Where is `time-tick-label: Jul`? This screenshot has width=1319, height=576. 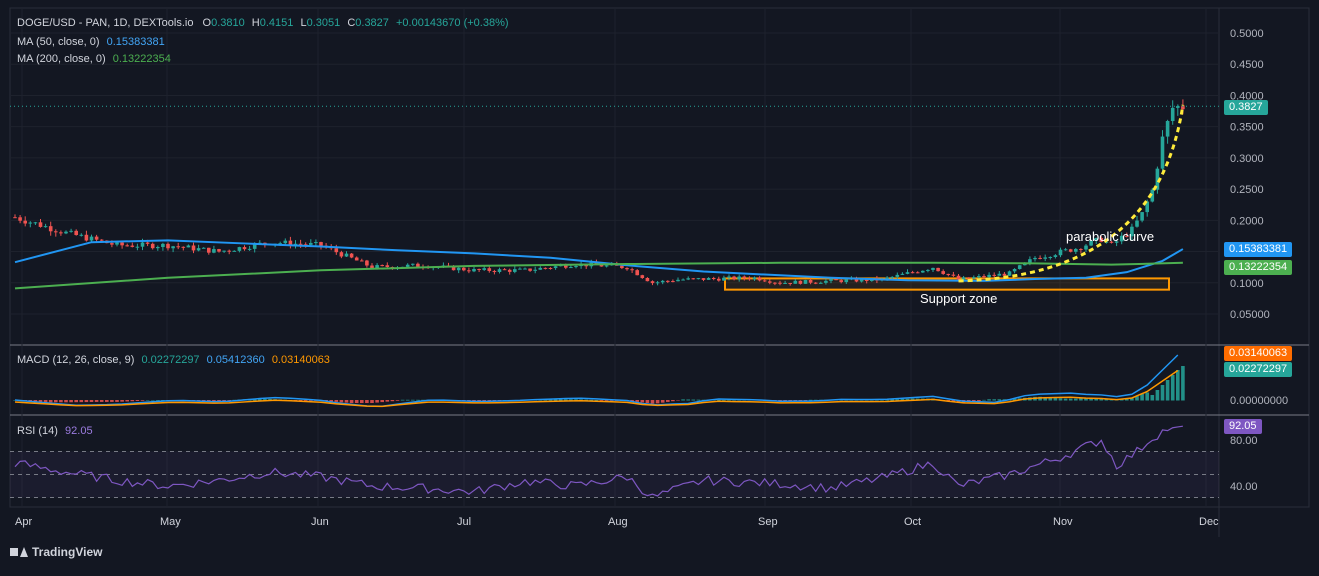 time-tick-label: Jul is located at coordinates (464, 522).